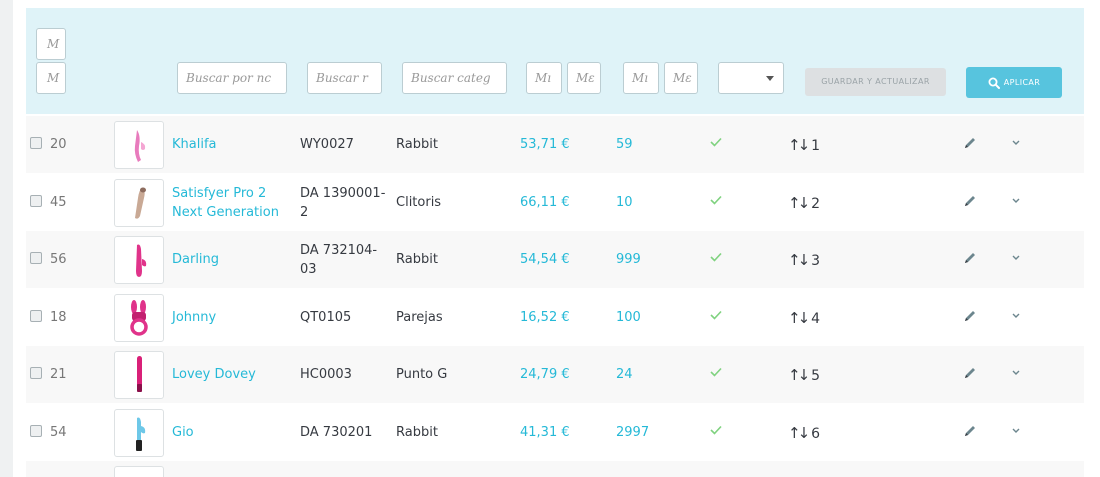 The image size is (1100, 477). What do you see at coordinates (58, 317) in the screenshot?
I see `product-id: 18` at bounding box center [58, 317].